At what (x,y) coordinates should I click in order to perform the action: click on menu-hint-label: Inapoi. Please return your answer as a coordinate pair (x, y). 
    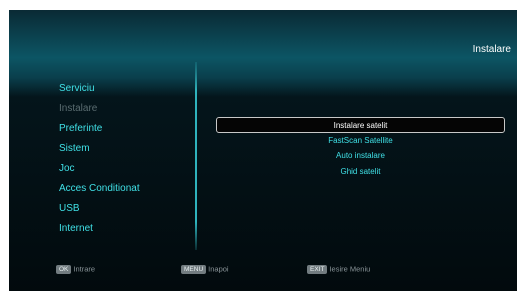
    Looking at the image, I should click on (218, 269).